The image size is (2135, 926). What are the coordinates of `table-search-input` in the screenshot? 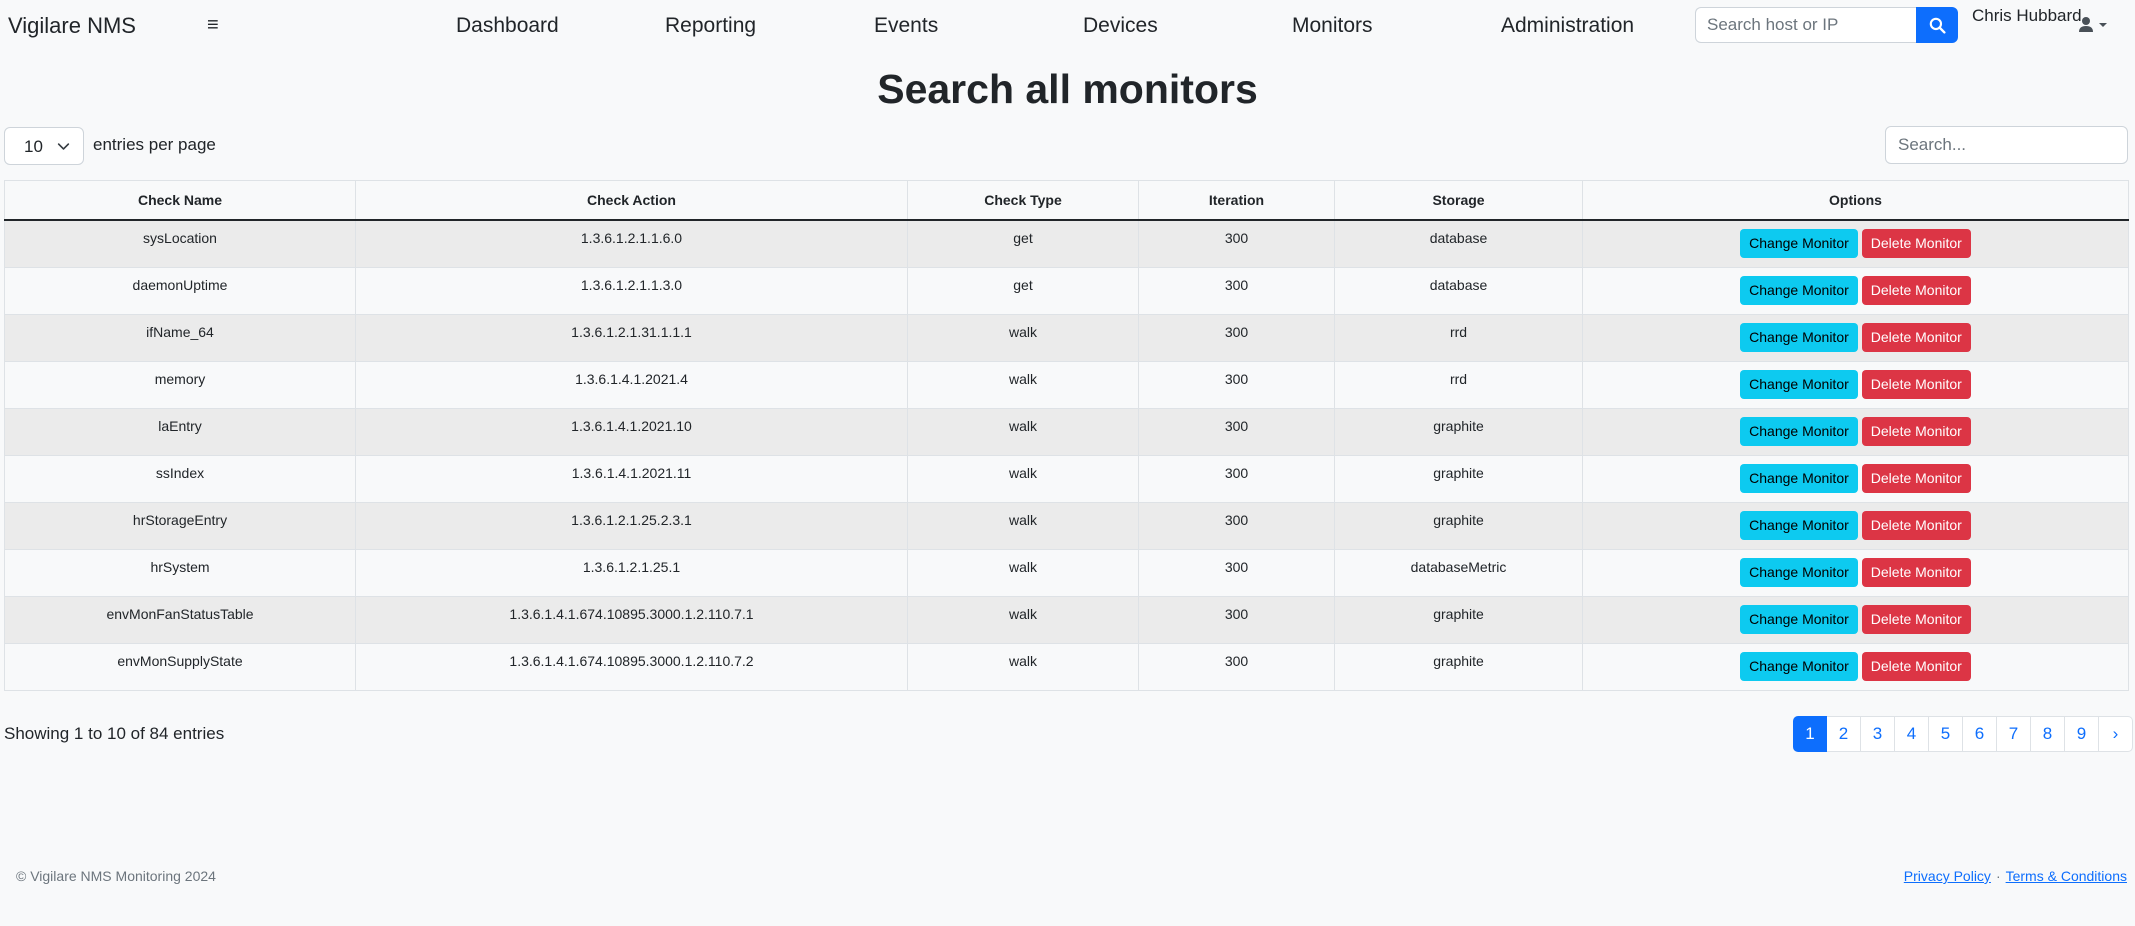 It's located at (2006, 145).